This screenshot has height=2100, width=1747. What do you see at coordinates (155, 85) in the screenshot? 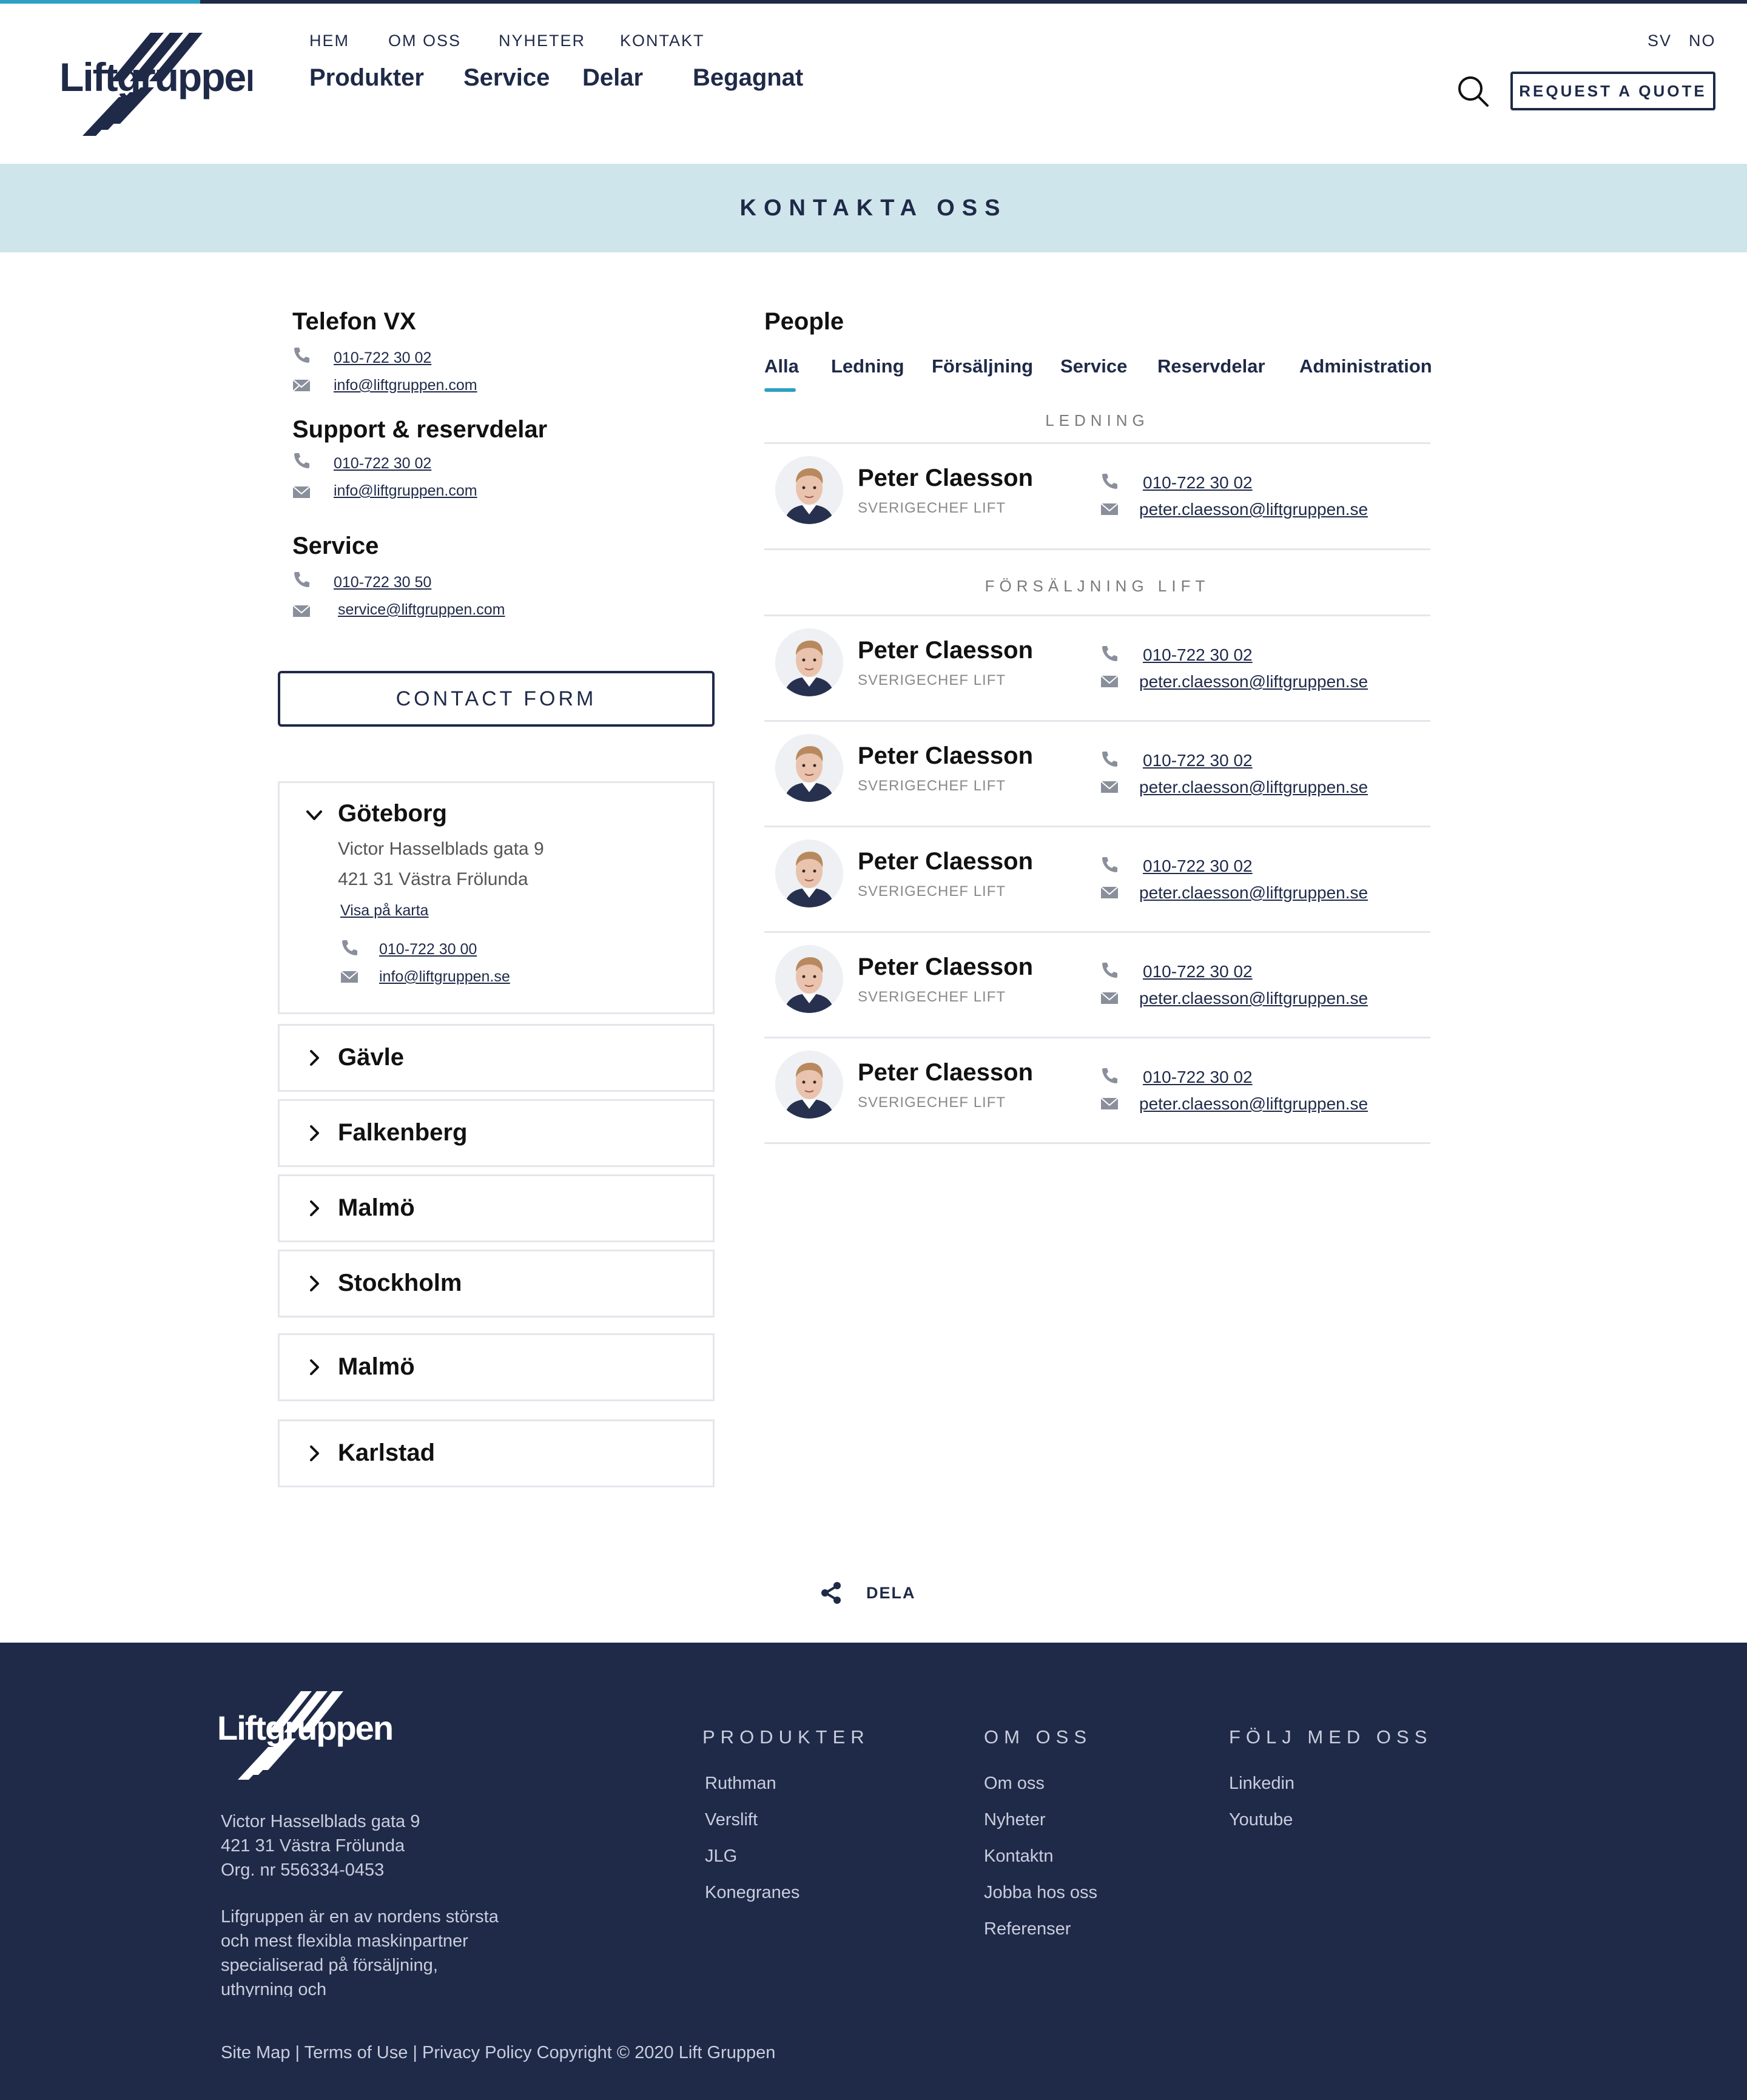
I see `liftgruppen-logo: Liftgruppen` at bounding box center [155, 85].